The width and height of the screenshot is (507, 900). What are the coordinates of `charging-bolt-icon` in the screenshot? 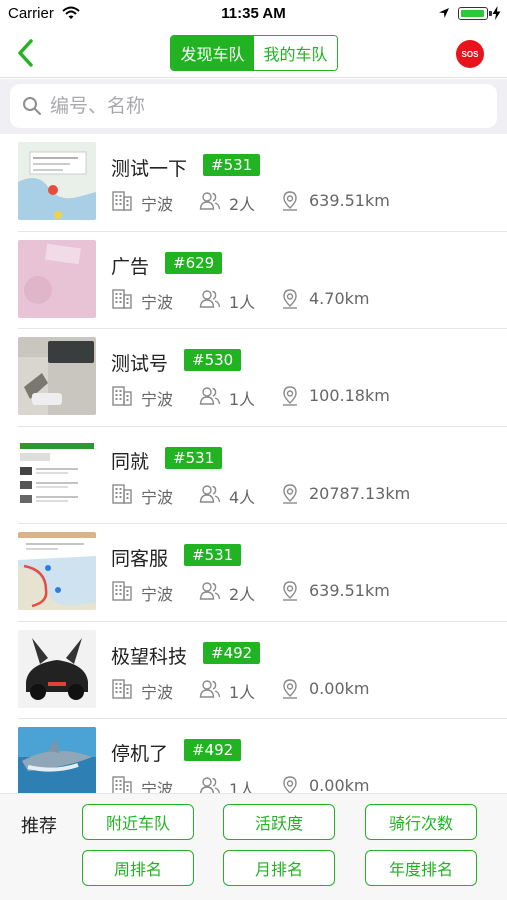 It's located at (496, 13).